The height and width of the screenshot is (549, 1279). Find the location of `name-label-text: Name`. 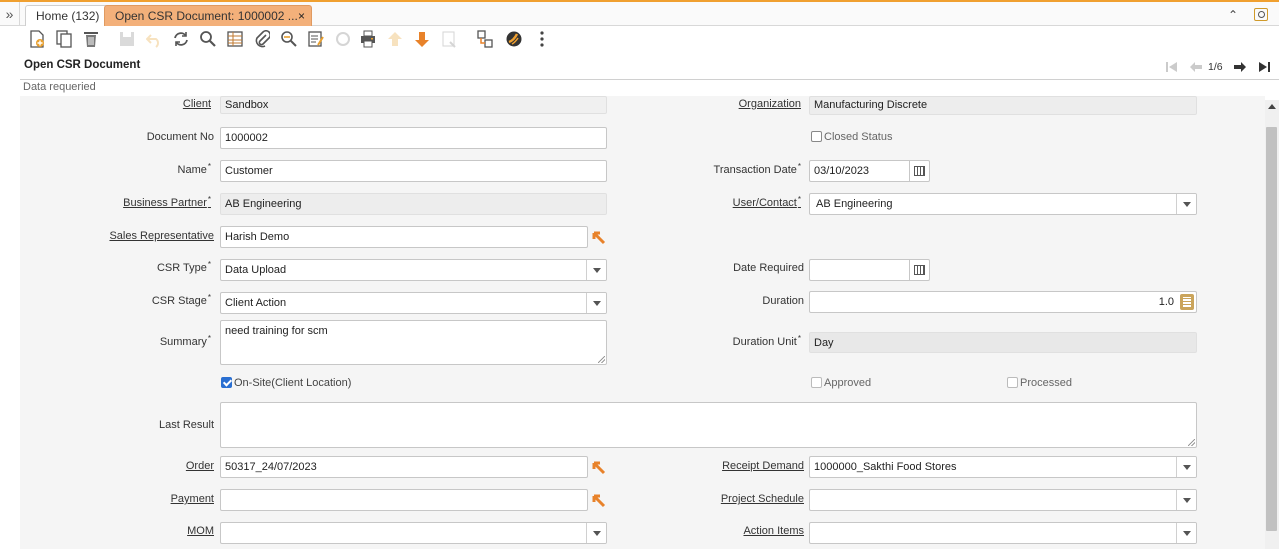

name-label-text: Name is located at coordinates (192, 170).